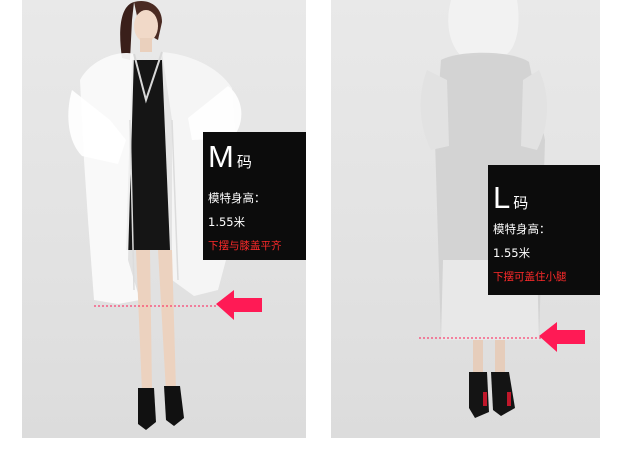  I want to click on size-label-l: L码 模特身高： 1.55米 下摆可盖住小腿, so click(544, 230).